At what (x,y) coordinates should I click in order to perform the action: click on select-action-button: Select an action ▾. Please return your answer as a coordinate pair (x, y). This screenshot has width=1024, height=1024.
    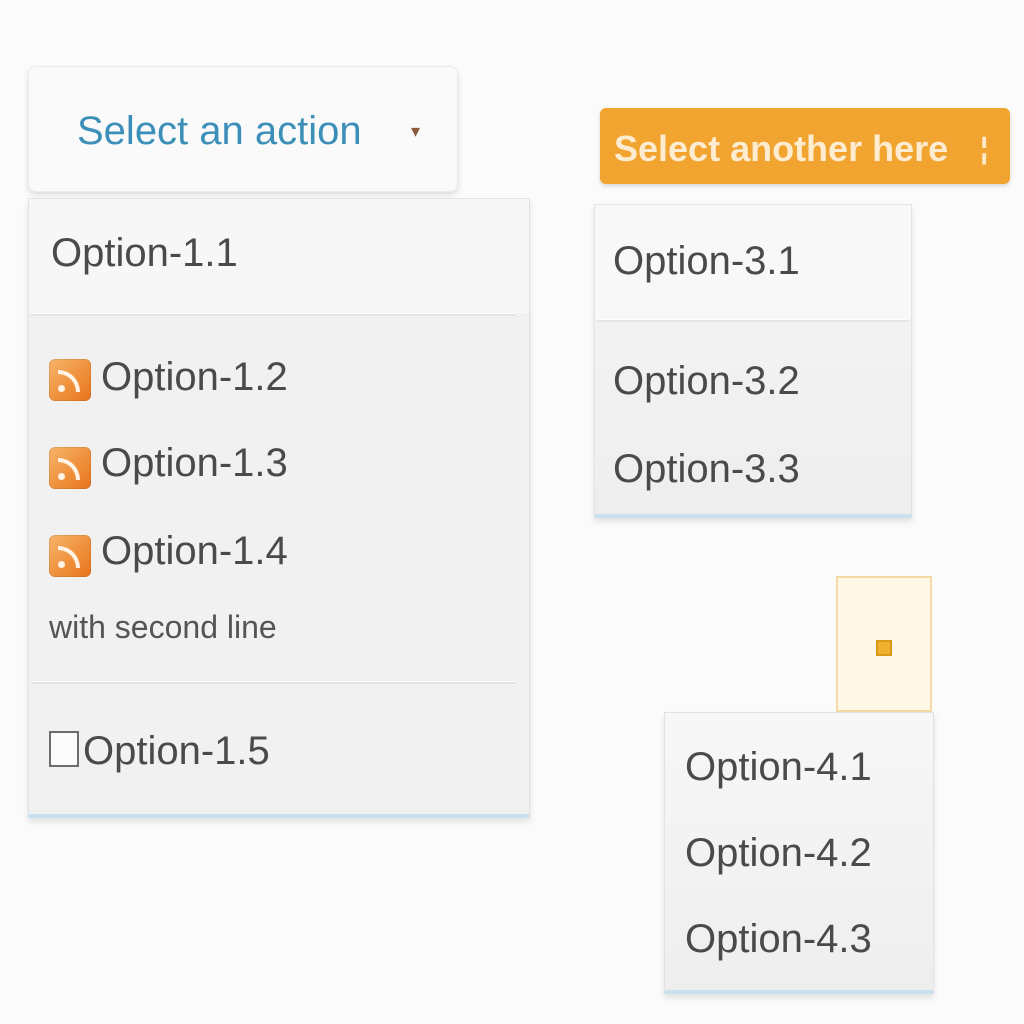
    Looking at the image, I should click on (243, 129).